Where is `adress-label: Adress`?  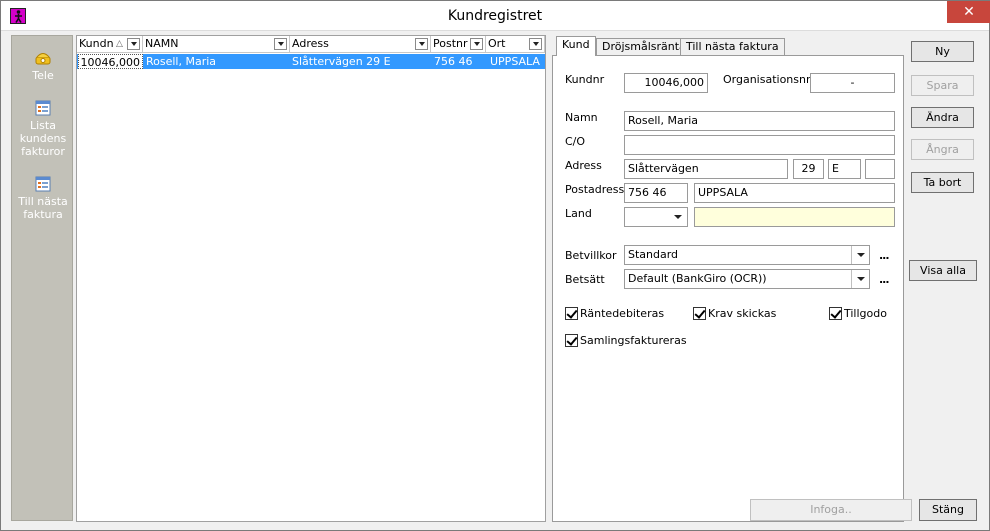
adress-label: Adress is located at coordinates (583, 165).